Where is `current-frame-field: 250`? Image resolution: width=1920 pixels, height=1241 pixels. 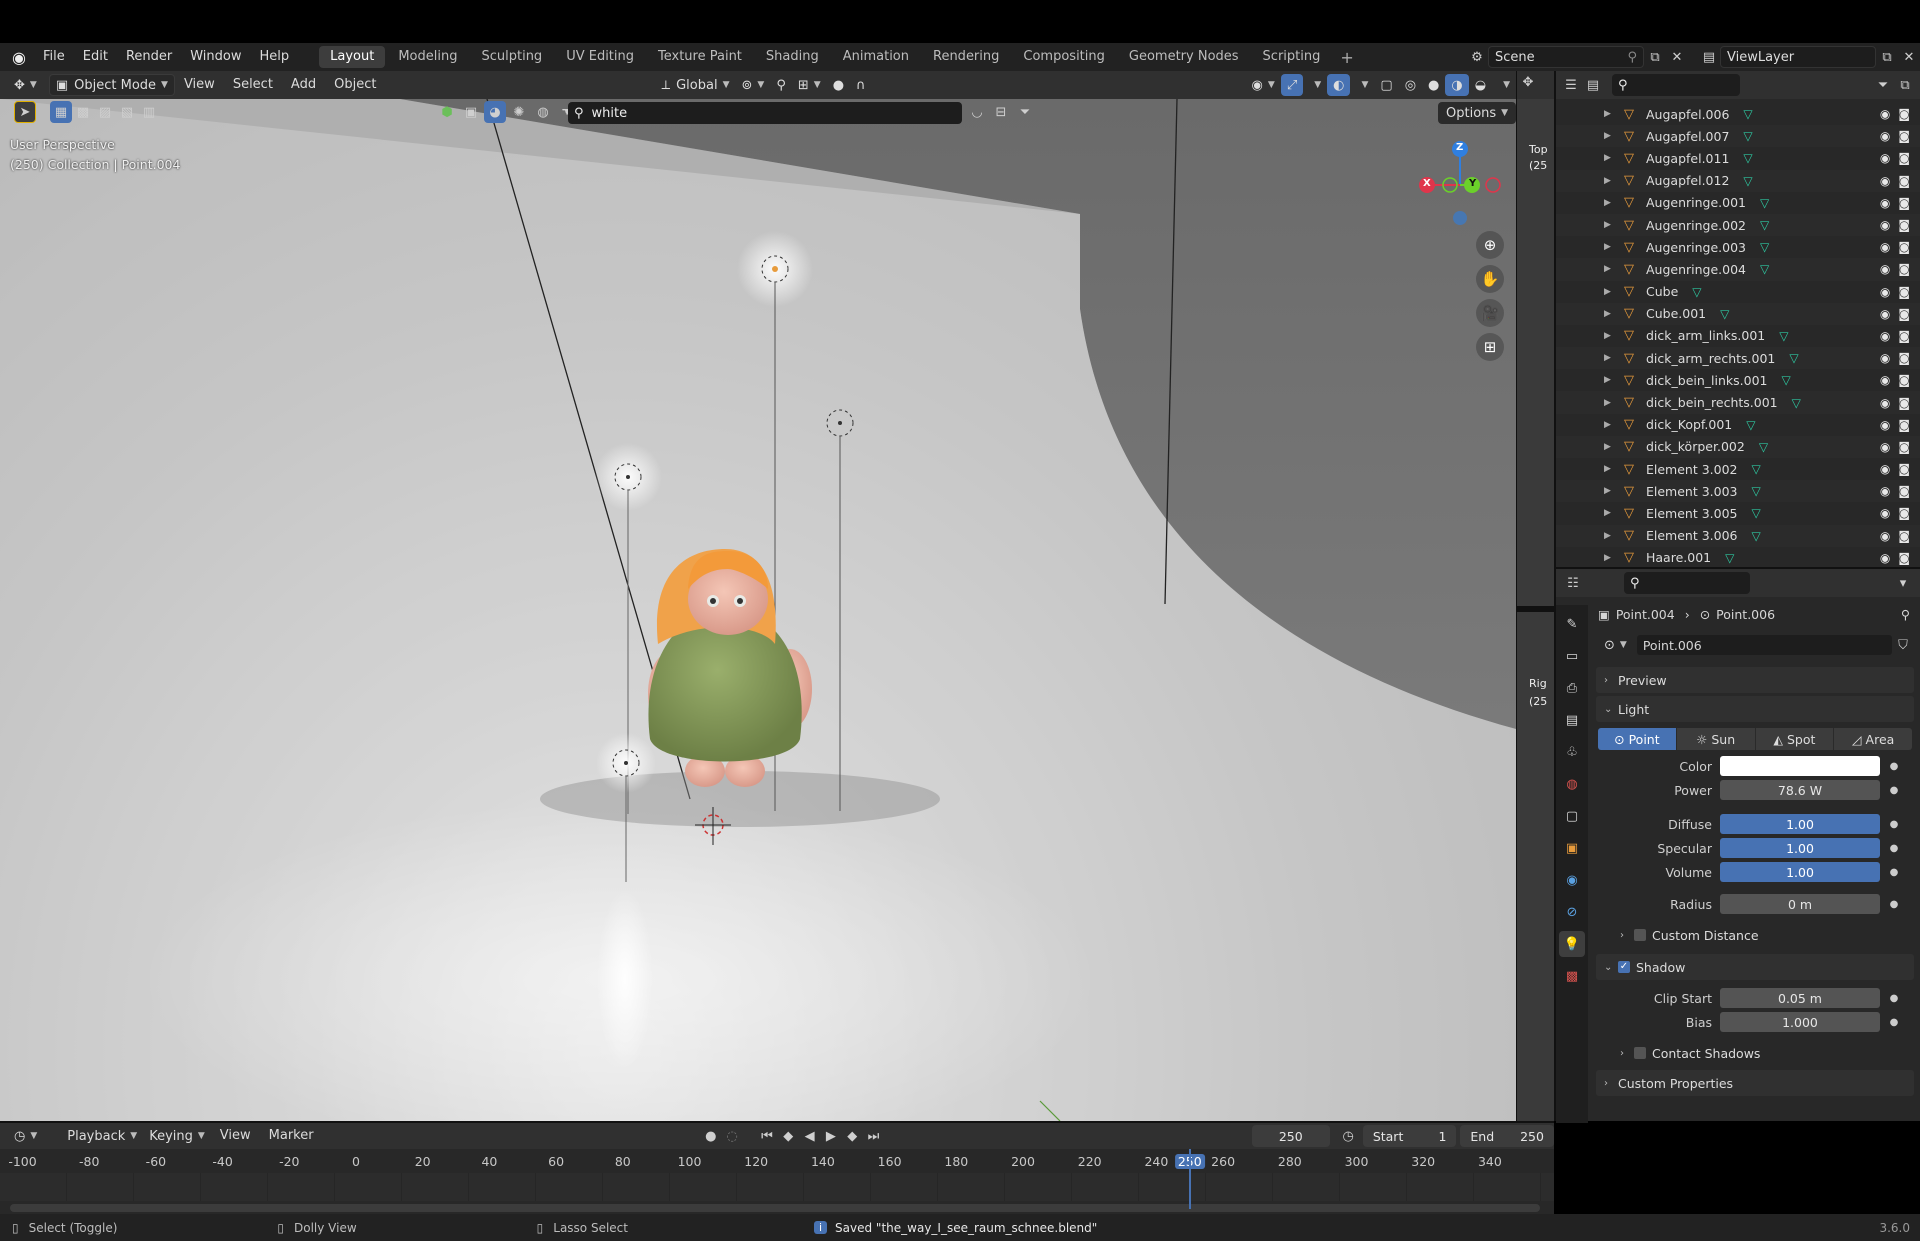
current-frame-field: 250 is located at coordinates (1291, 1136).